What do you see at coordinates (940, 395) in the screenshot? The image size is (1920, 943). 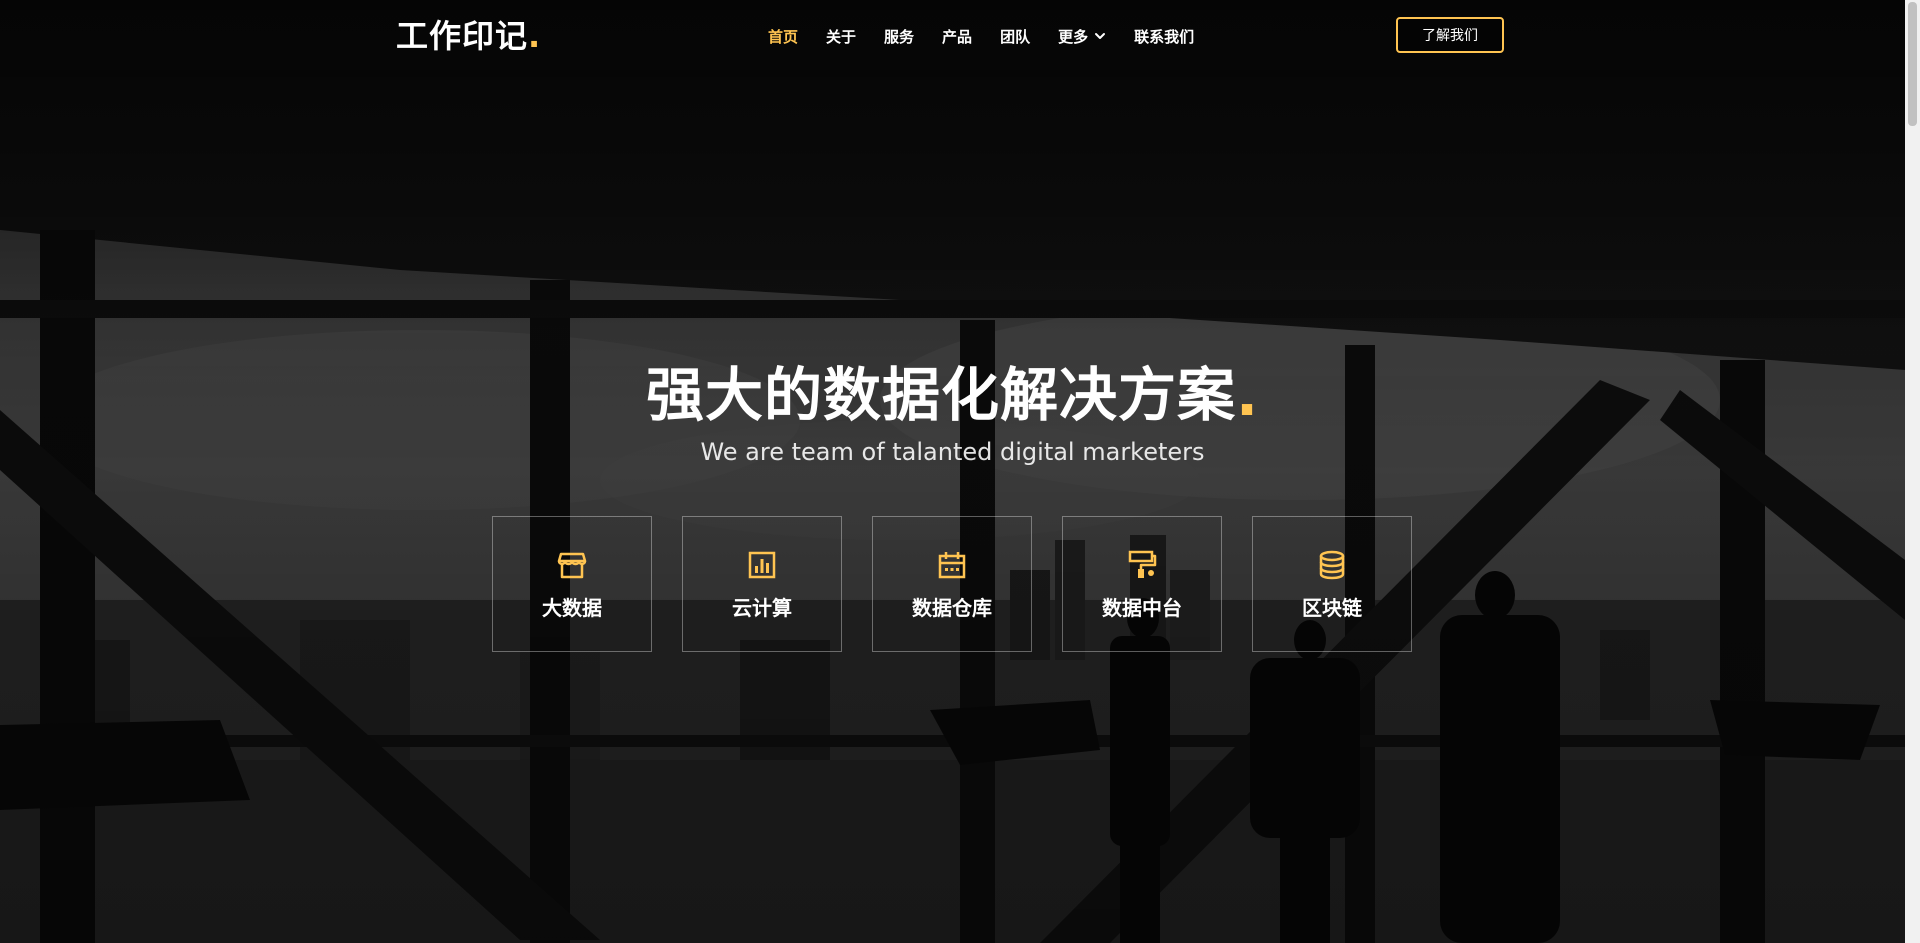 I see `hero-title-text: 强大的数据化解决方案` at bounding box center [940, 395].